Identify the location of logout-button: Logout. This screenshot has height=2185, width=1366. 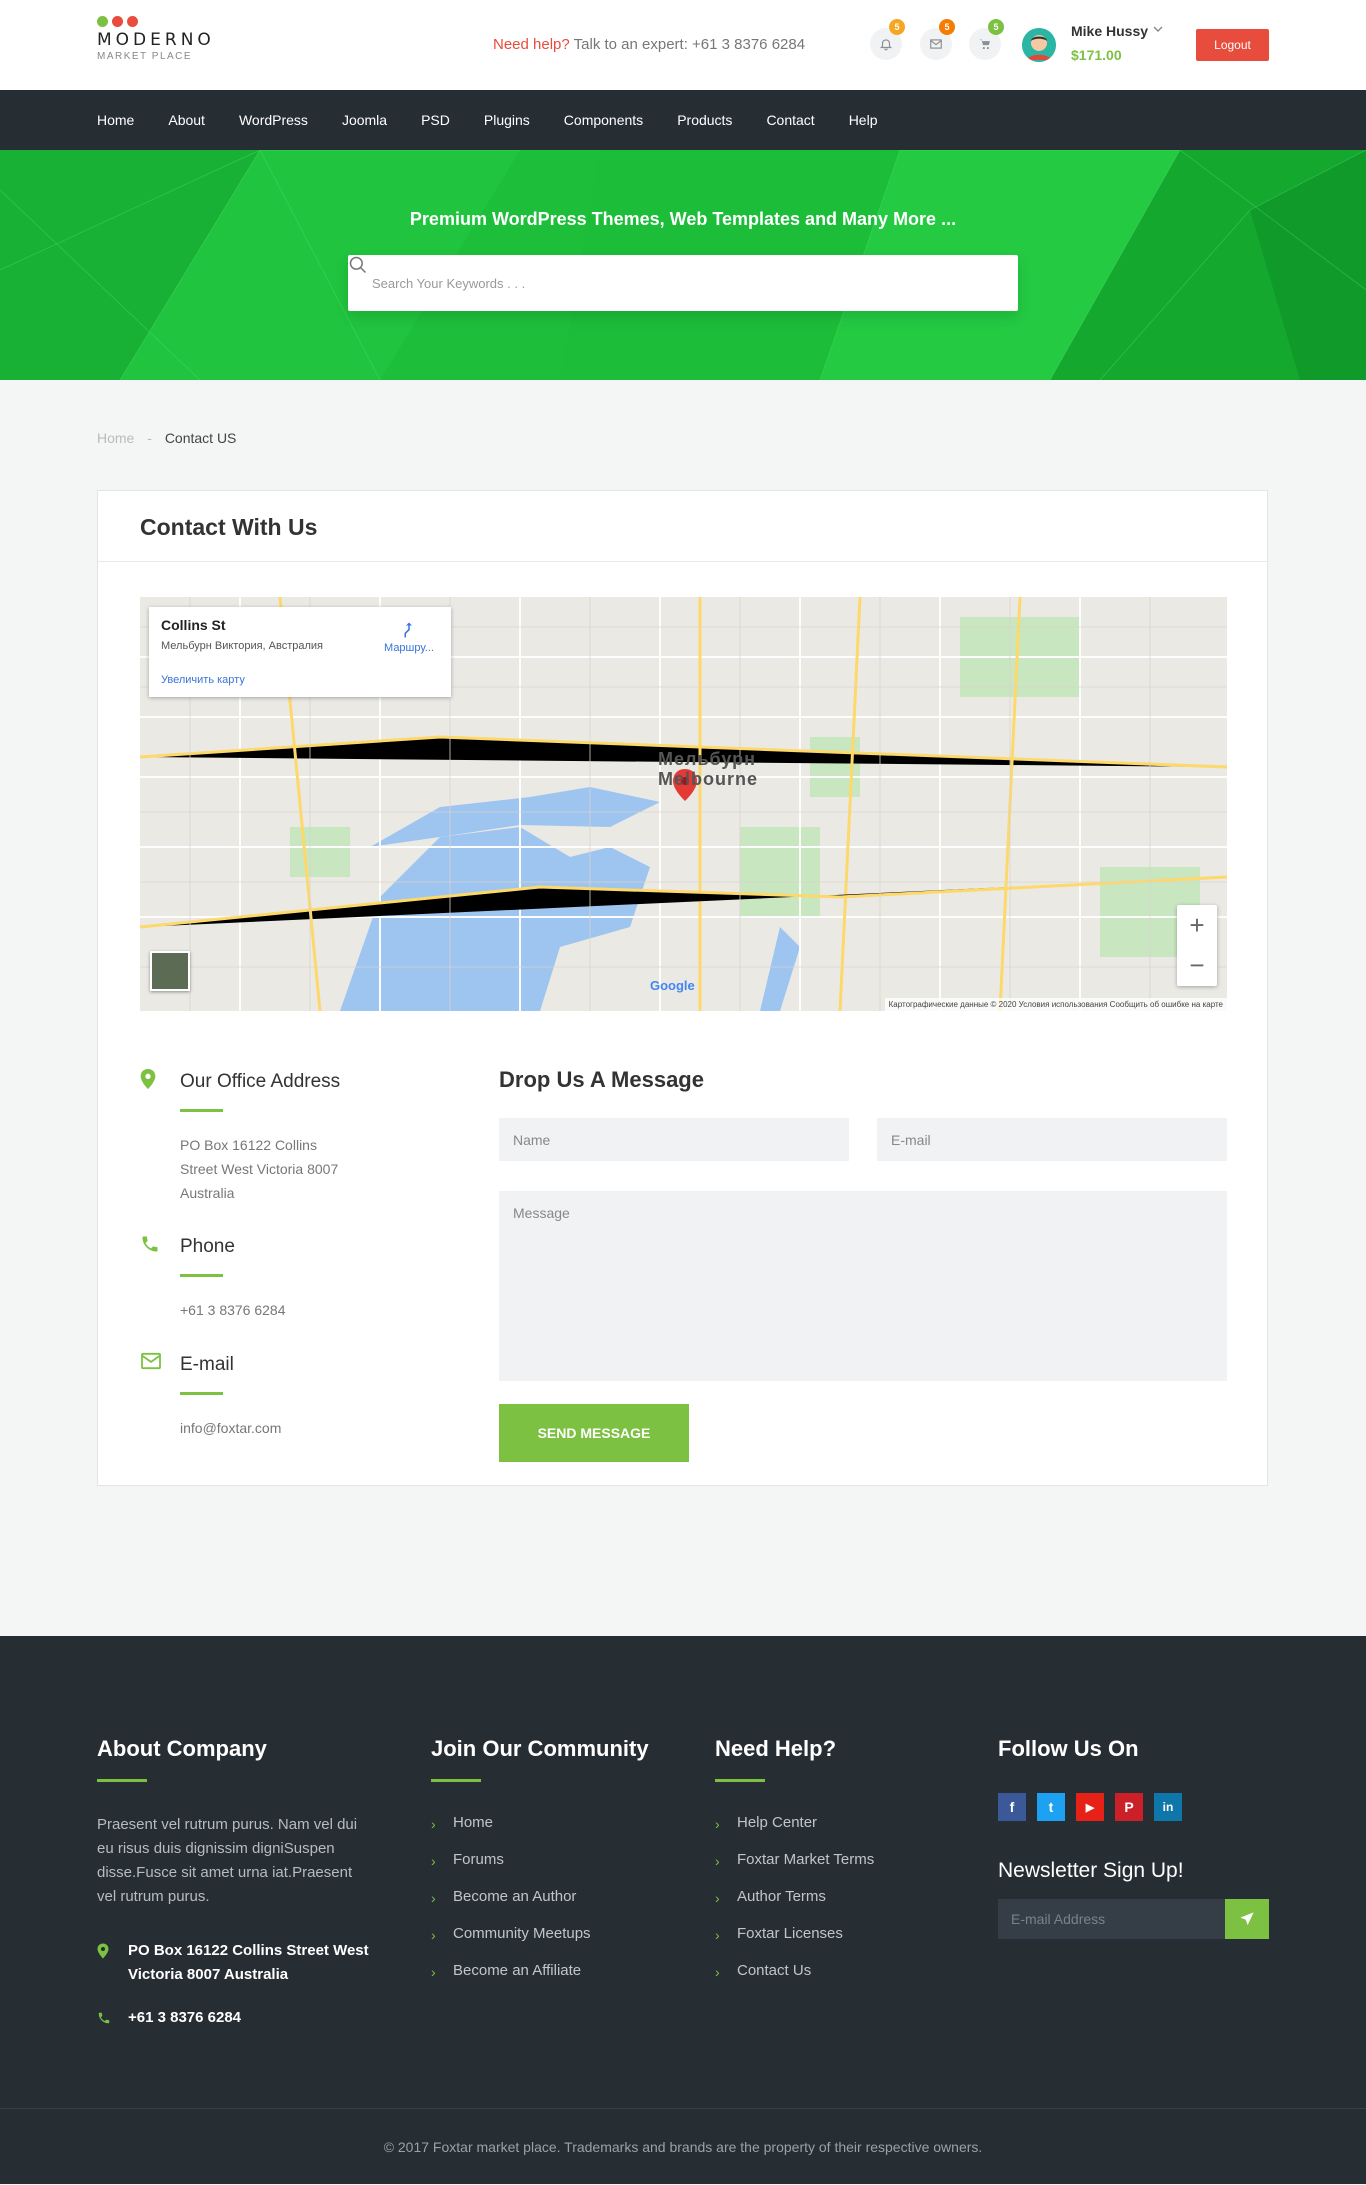
(1232, 45).